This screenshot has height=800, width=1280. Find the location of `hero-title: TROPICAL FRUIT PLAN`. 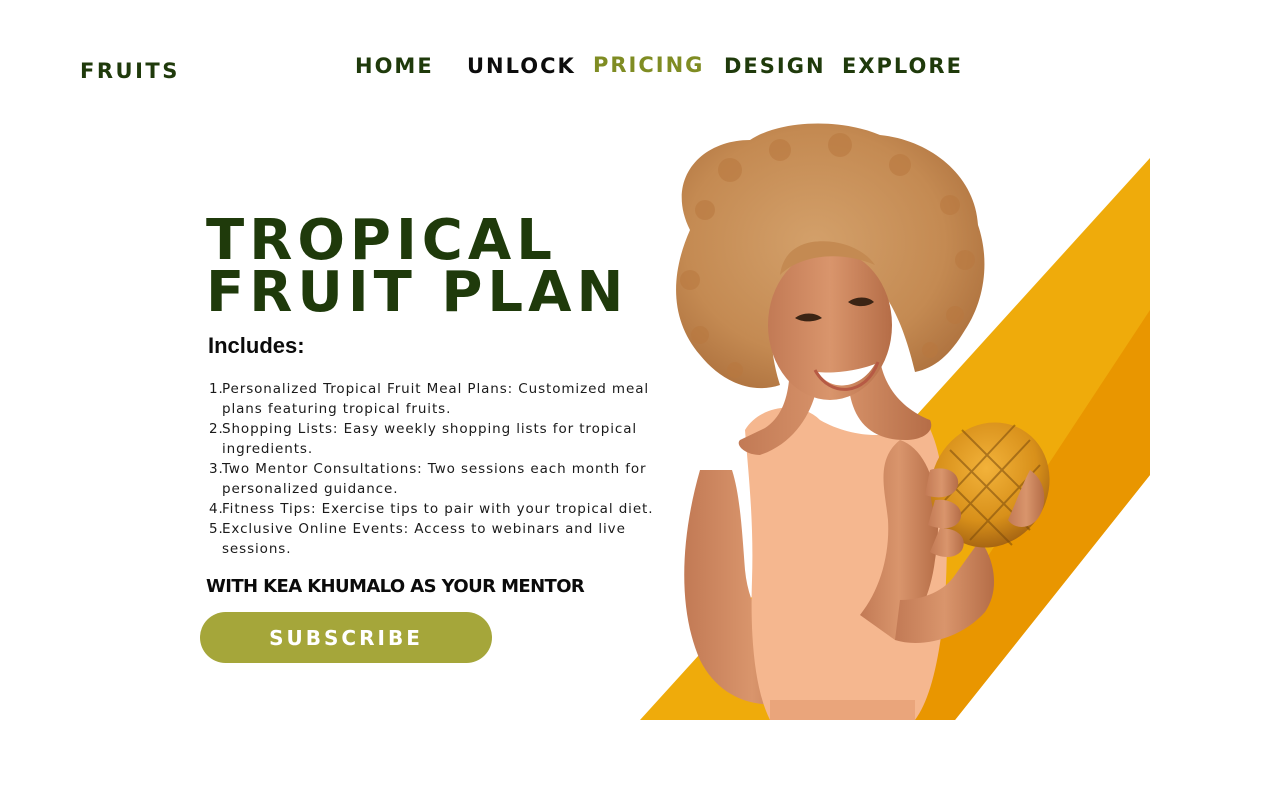

hero-title: TROPICAL FRUIT PLAN is located at coordinates (417, 269).